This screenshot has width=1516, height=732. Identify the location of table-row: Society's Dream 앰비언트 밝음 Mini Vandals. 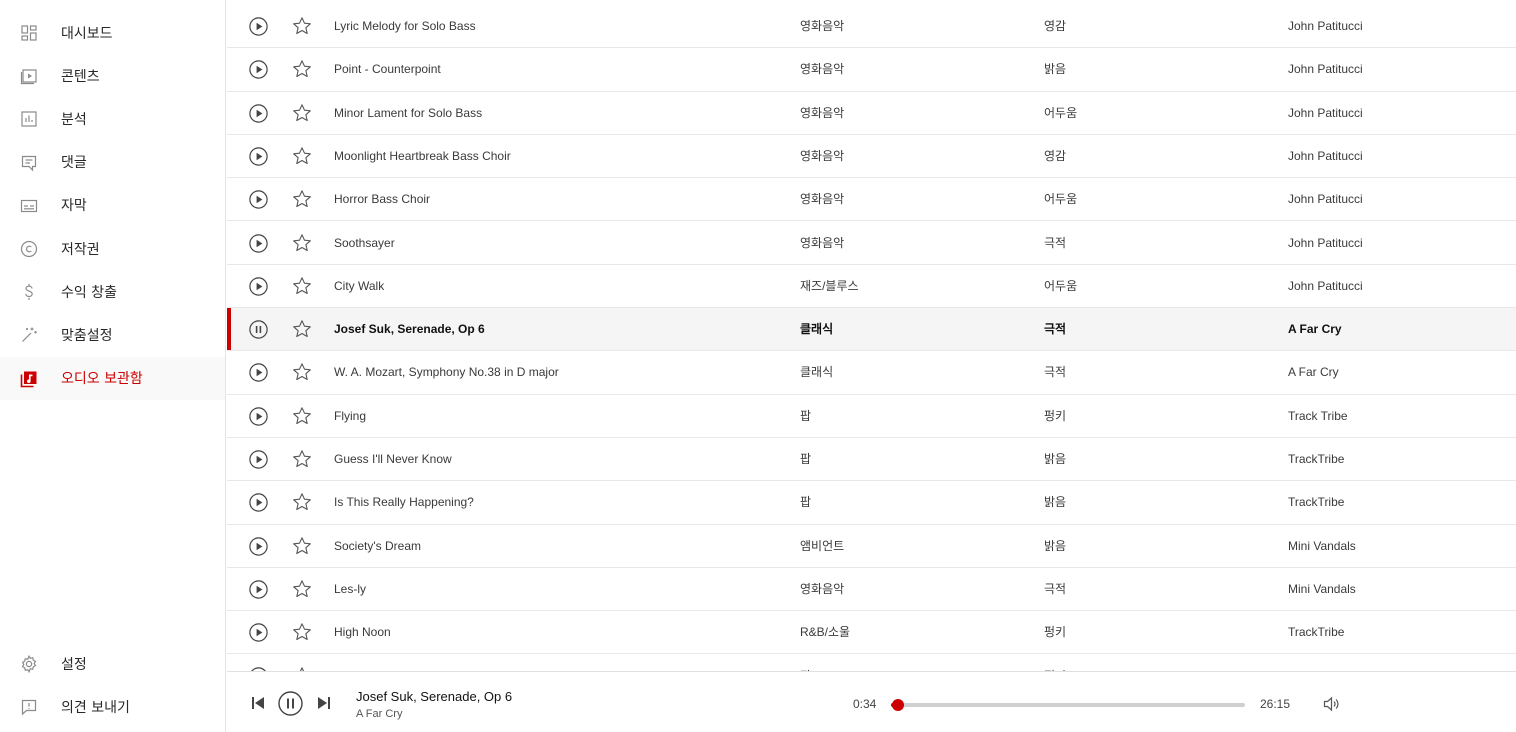
(871, 546).